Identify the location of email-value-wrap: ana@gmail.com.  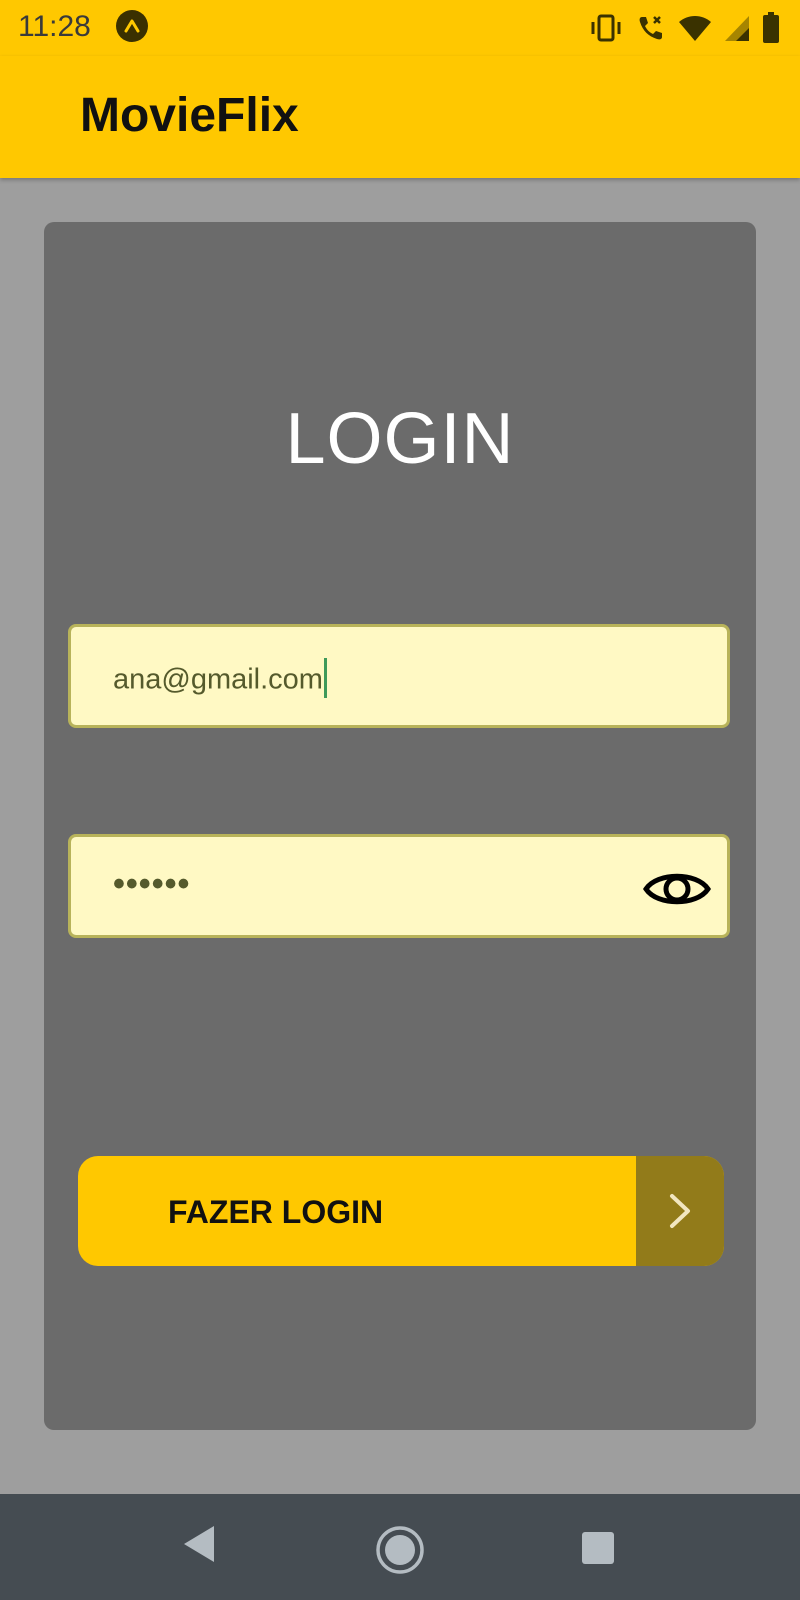
(220, 679).